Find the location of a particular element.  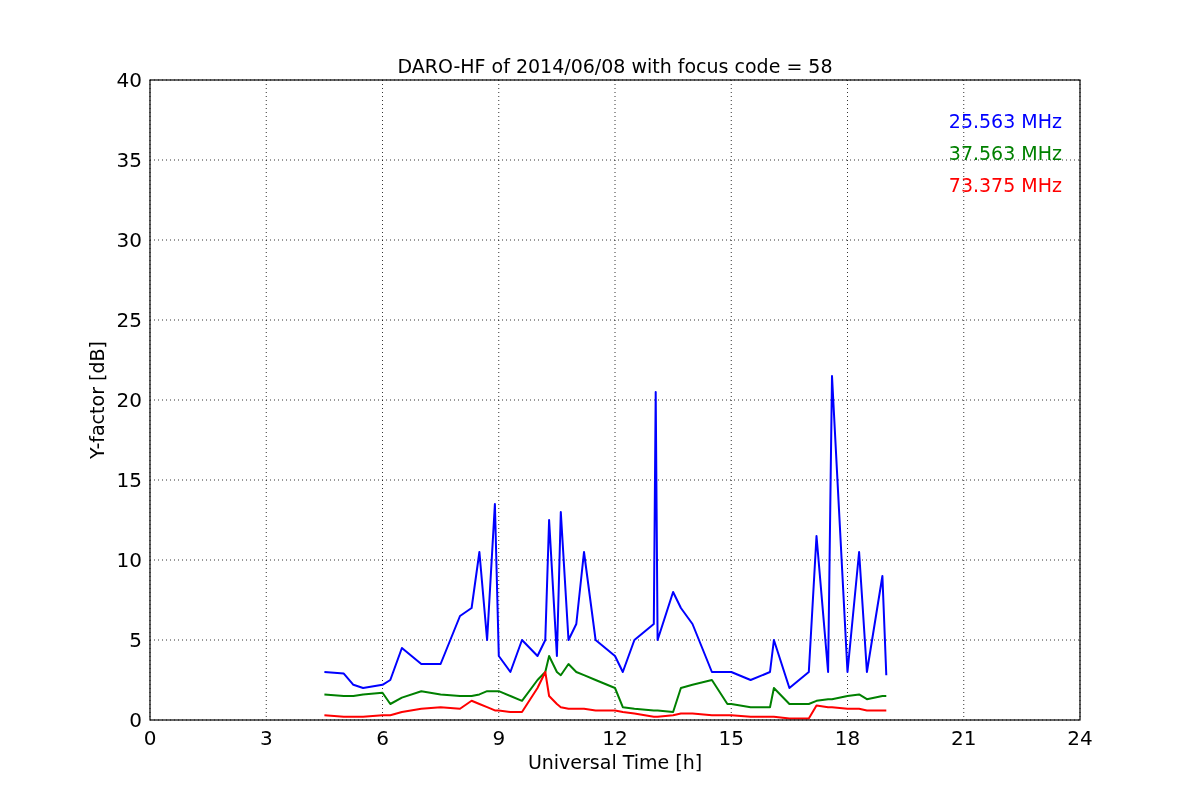

x-tick-label: 15 is located at coordinates (731, 738).